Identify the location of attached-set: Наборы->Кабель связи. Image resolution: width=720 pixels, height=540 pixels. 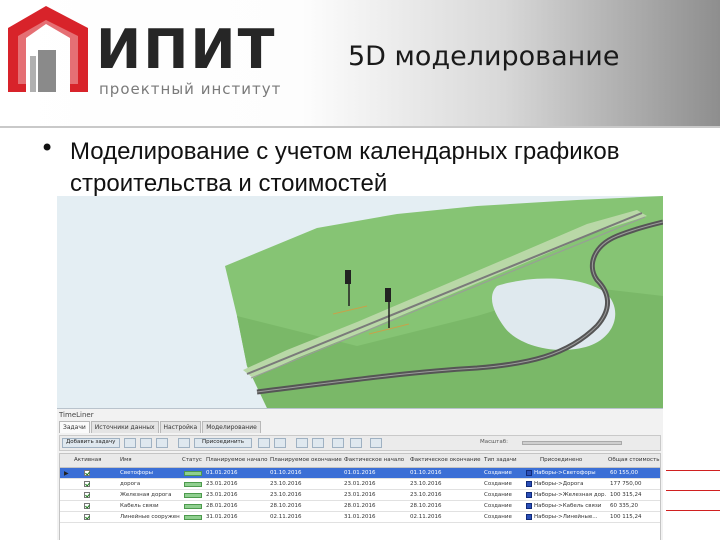
(568, 506).